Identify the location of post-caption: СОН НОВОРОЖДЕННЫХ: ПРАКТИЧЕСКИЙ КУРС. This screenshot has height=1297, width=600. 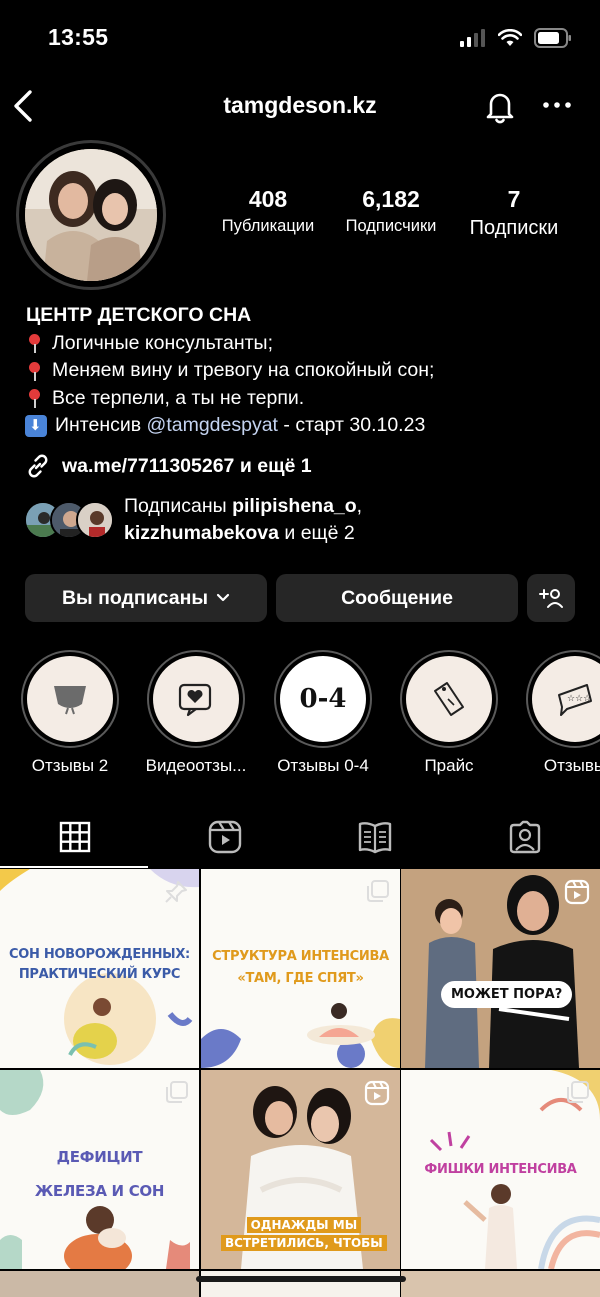
(99, 967).